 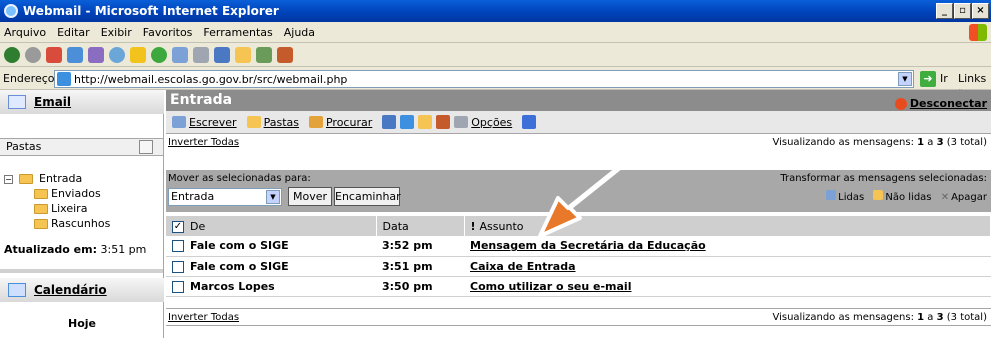 What do you see at coordinates (81, 271) in the screenshot?
I see `sidebar-splitter` at bounding box center [81, 271].